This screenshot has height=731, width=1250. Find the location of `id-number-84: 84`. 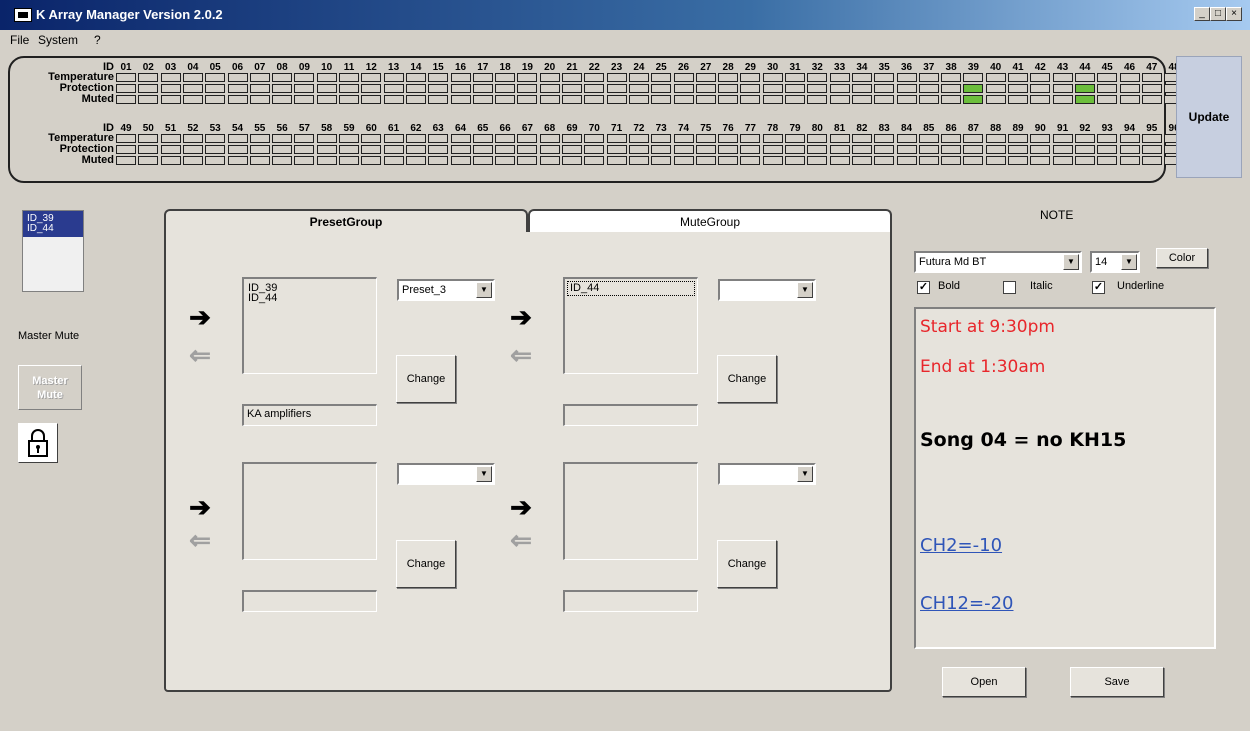

id-number-84: 84 is located at coordinates (906, 128).